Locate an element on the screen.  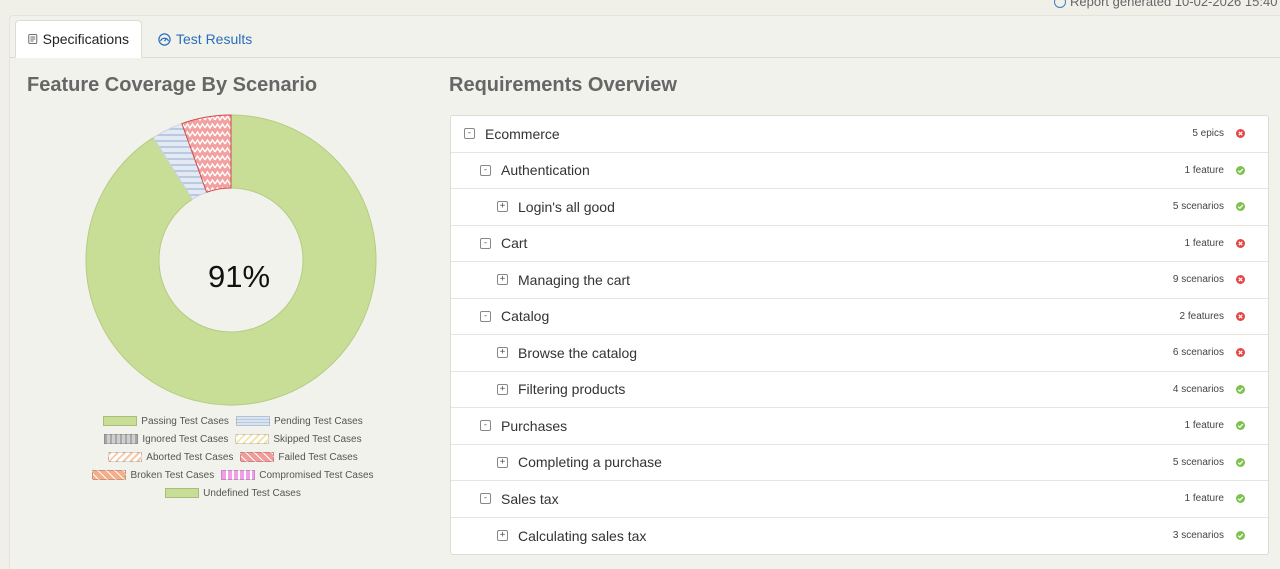
requirement-label: Ecommerce is located at coordinates (522, 134).